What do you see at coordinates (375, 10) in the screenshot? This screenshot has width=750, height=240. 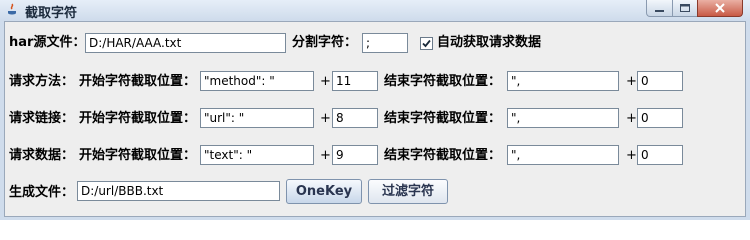 I see `title-bar: 截取字符` at bounding box center [375, 10].